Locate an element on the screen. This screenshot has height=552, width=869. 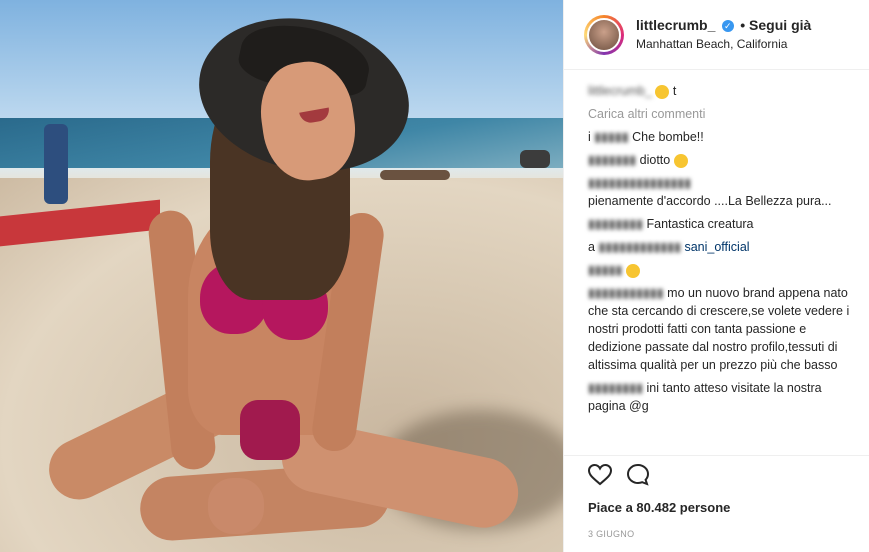
comment: ▮▮▮▮▮▮▮▮ Fantastica creatura is located at coordinates (722, 224).